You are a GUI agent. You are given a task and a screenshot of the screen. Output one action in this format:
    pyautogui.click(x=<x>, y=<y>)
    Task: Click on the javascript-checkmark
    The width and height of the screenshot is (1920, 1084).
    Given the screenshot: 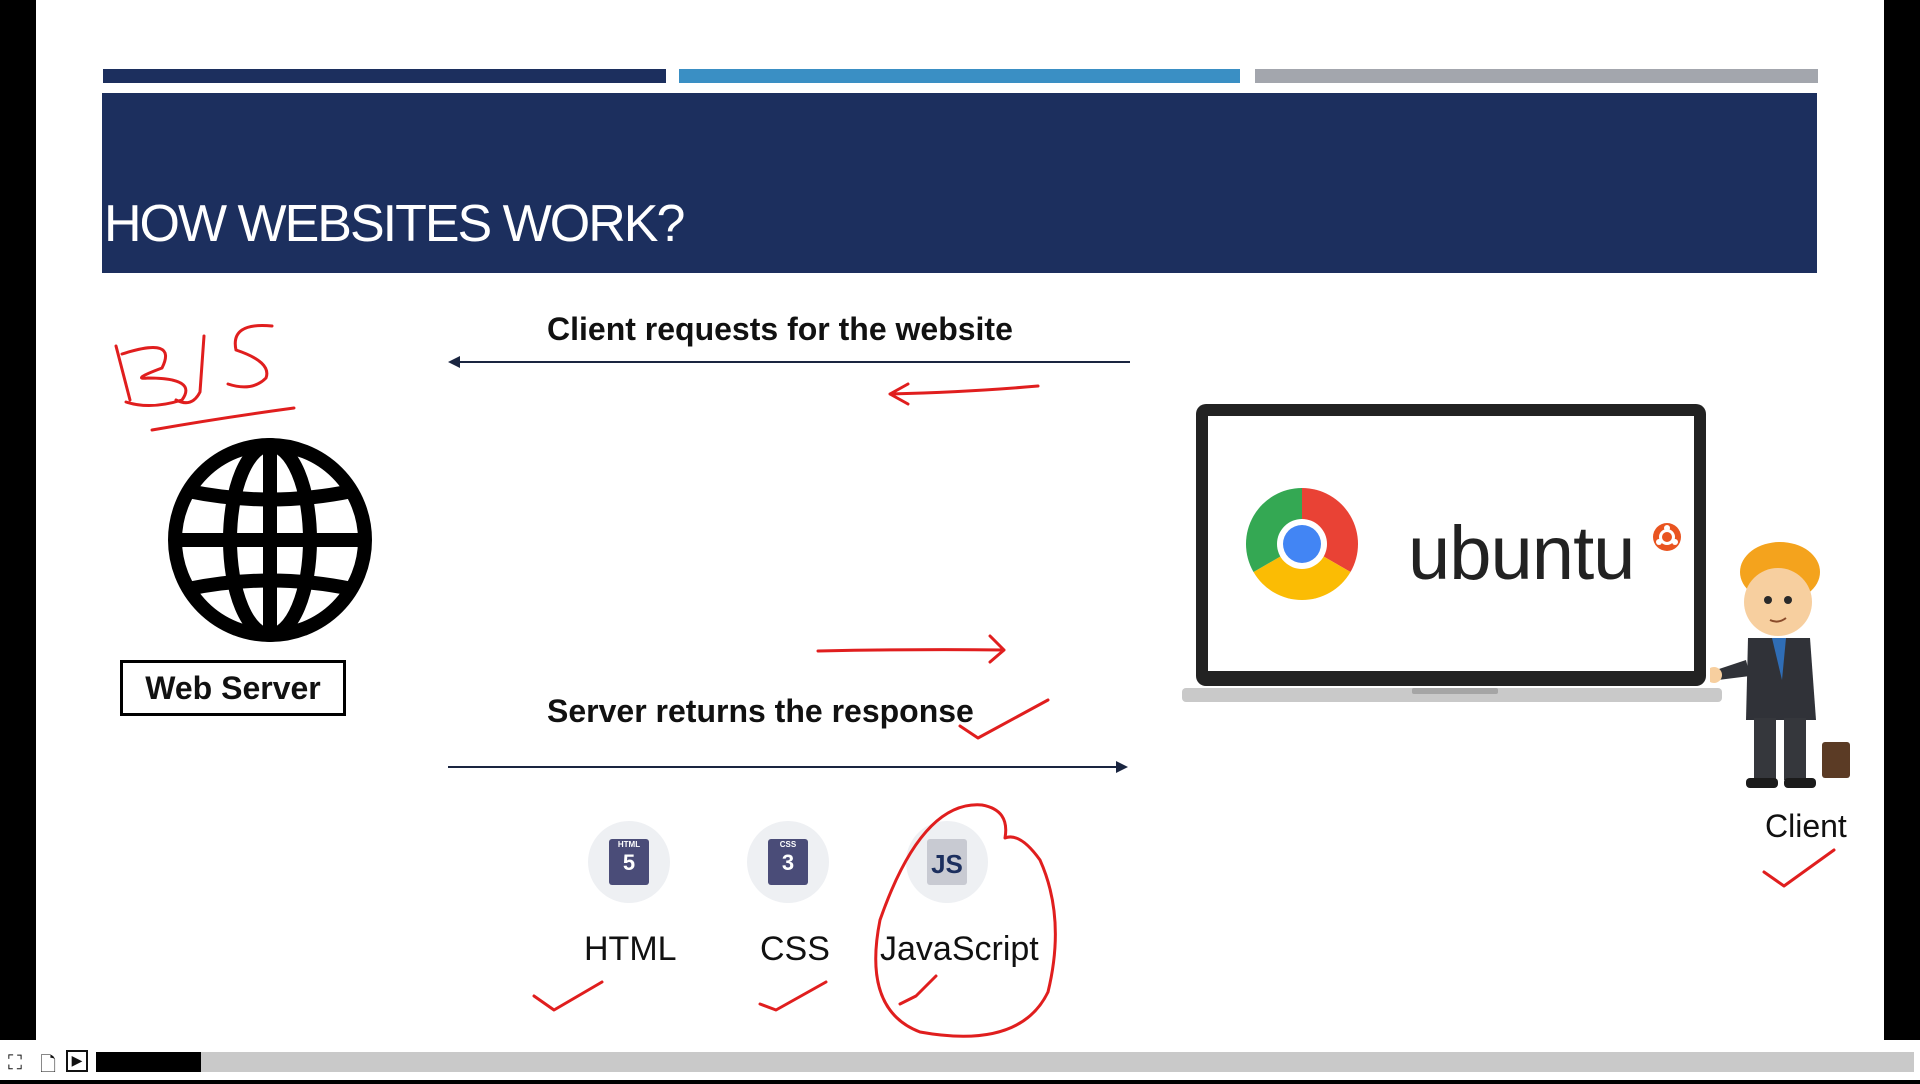 What is the action you would take?
    pyautogui.click(x=918, y=990)
    